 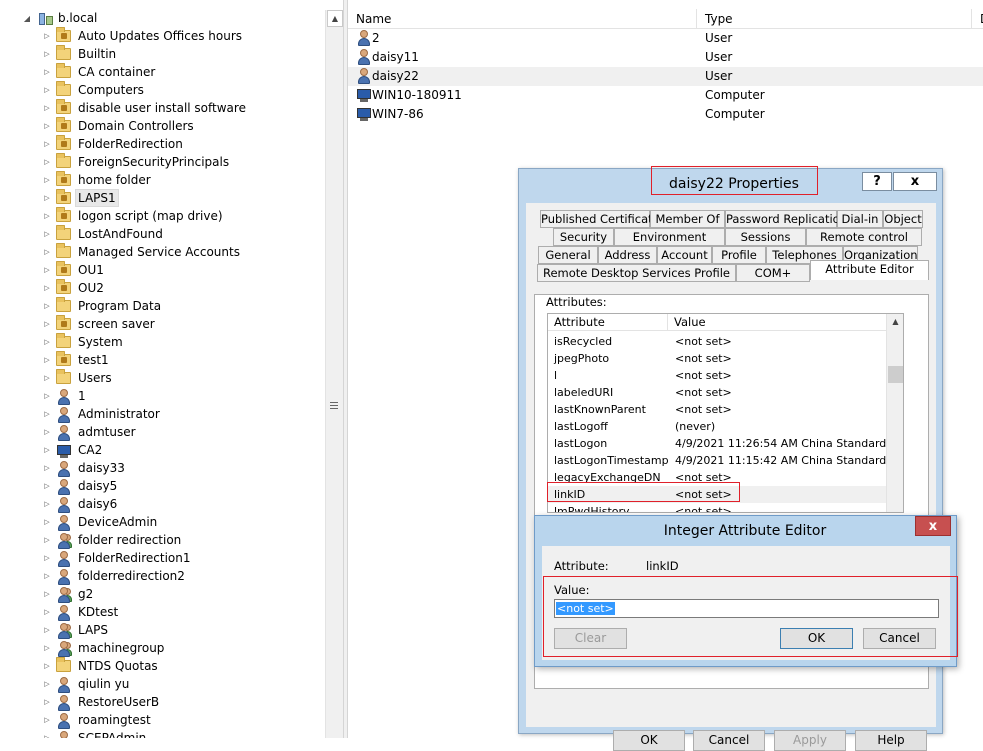 What do you see at coordinates (58, 486) in the screenshot?
I see `tree-item: ▷ daisy5` at bounding box center [58, 486].